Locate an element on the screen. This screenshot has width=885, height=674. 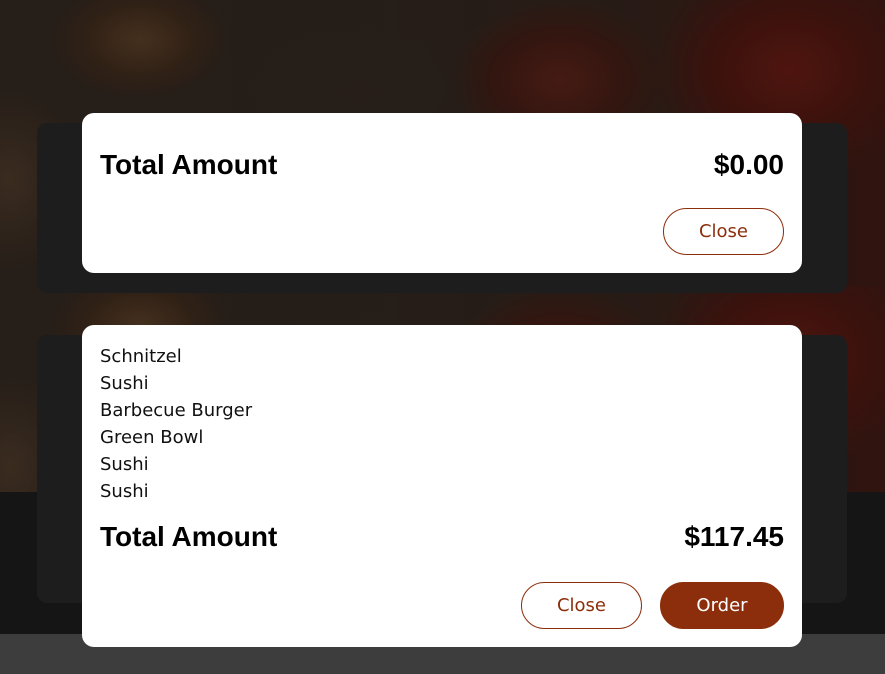
total-row: Total Amount $0.00 is located at coordinates (442, 165).